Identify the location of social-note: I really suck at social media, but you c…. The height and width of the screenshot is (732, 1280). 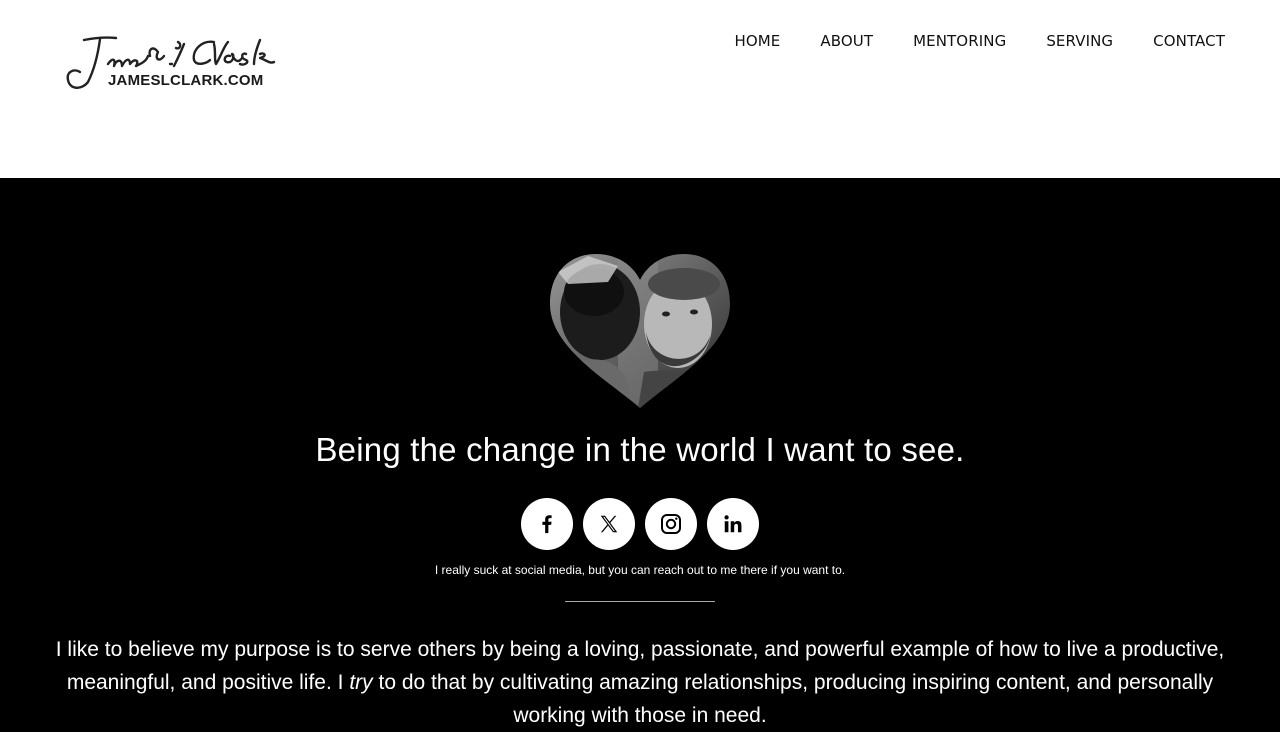
(640, 570).